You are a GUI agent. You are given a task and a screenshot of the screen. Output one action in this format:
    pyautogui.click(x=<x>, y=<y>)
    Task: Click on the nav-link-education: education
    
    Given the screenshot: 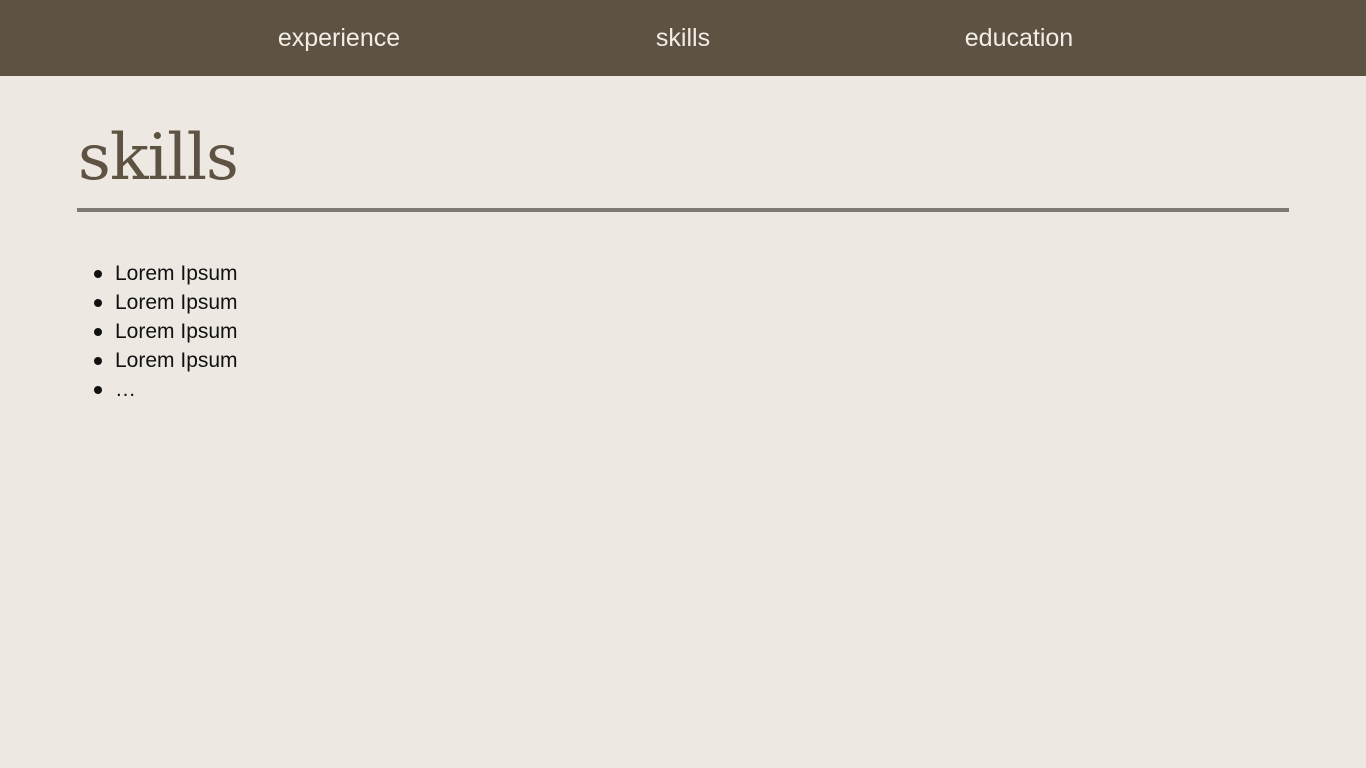 What is the action you would take?
    pyautogui.click(x=1019, y=38)
    